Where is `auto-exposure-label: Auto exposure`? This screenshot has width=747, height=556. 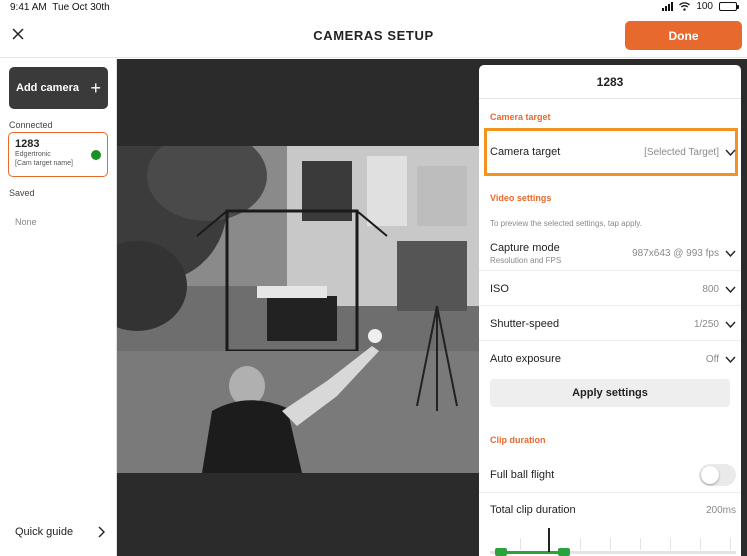
auto-exposure-label: Auto exposure is located at coordinates (525, 359).